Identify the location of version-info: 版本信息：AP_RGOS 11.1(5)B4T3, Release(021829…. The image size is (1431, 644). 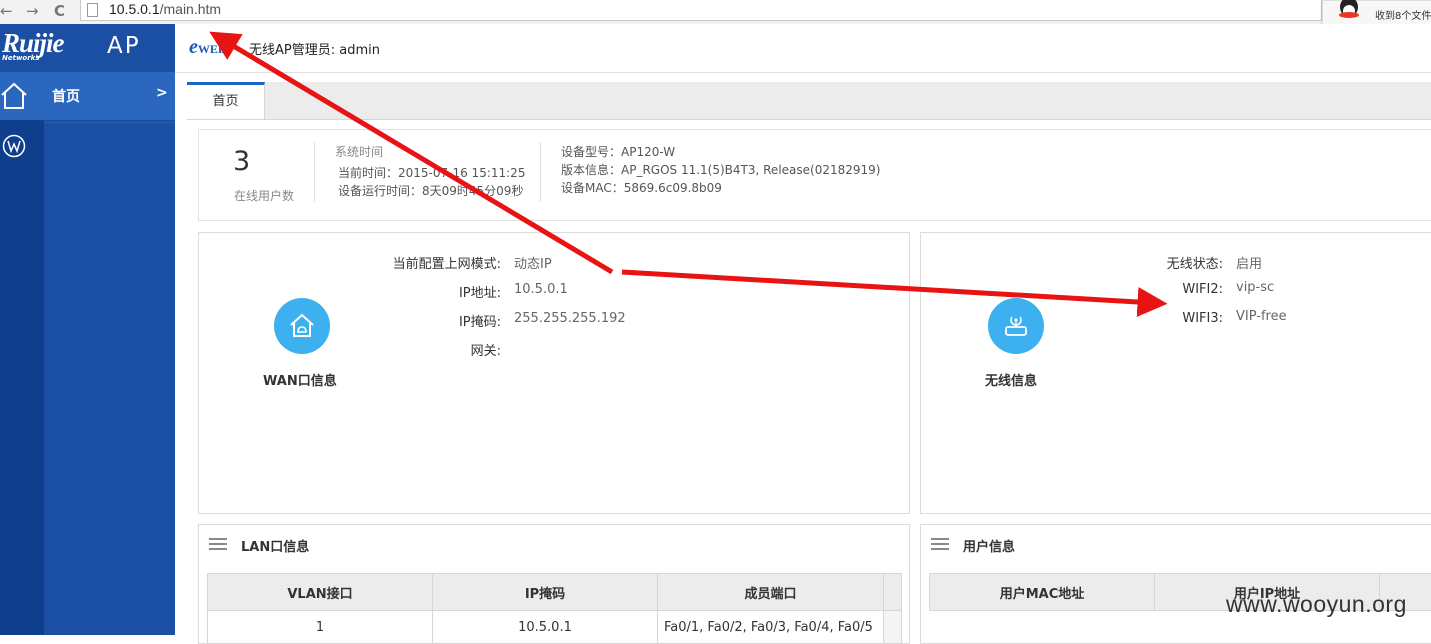
(720, 169).